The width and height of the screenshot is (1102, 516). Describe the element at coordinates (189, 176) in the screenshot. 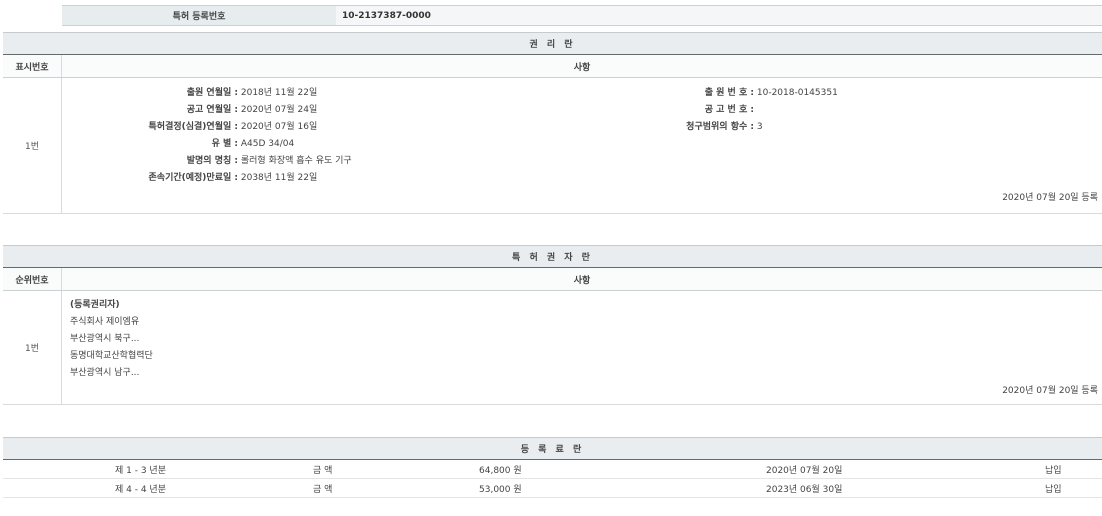

I see `expiry-date: 존속기간(예정)만료일 : 2038년 11월 22일` at that location.